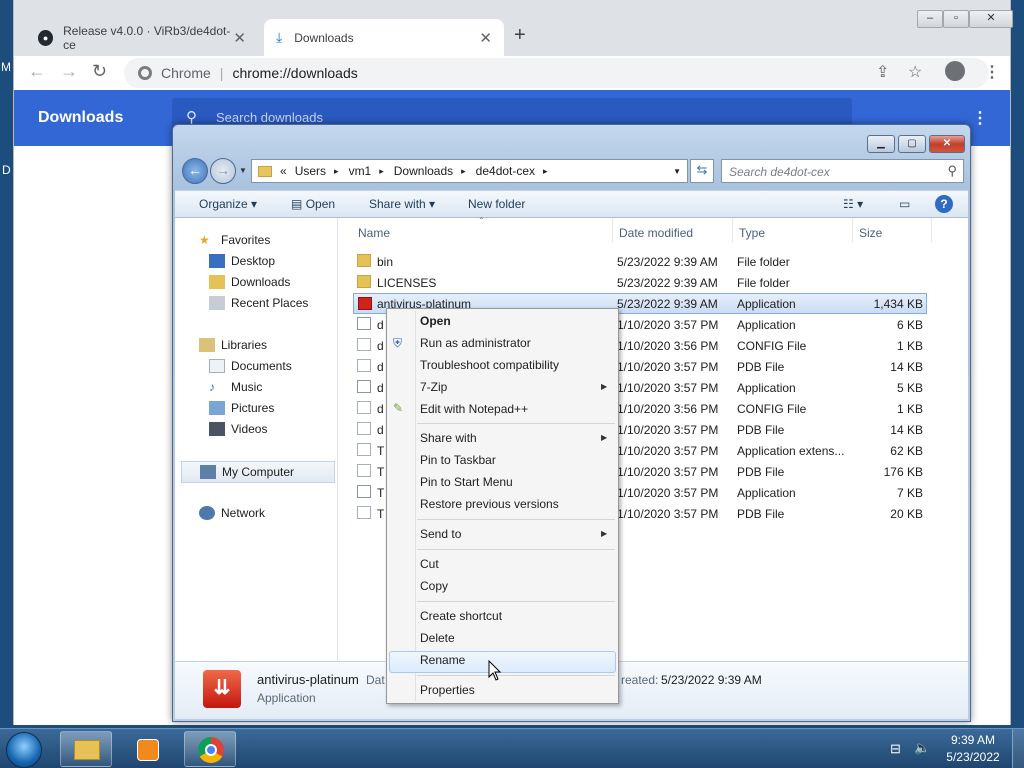 This screenshot has height=768, width=1024. I want to click on breadcrumb-overflow: «, so click(283, 171).